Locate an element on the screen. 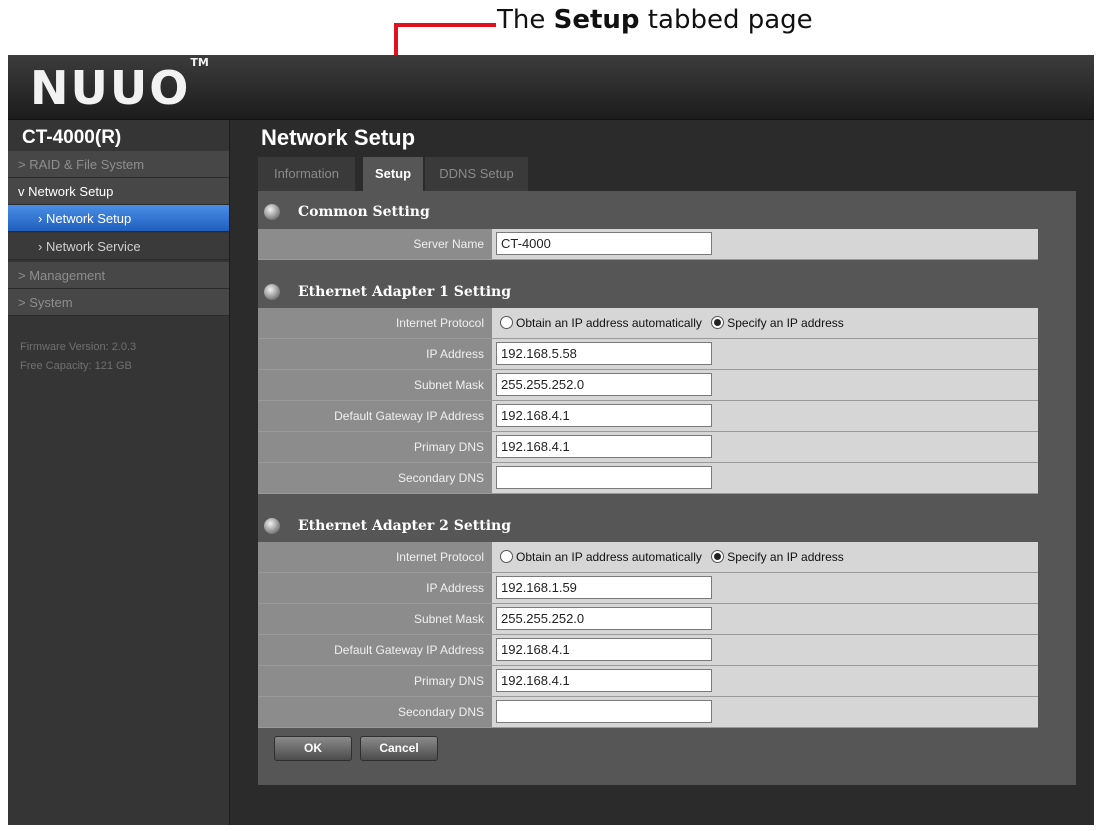 The width and height of the screenshot is (1098, 831). sidebar-item-management: > Management is located at coordinates (118, 275).